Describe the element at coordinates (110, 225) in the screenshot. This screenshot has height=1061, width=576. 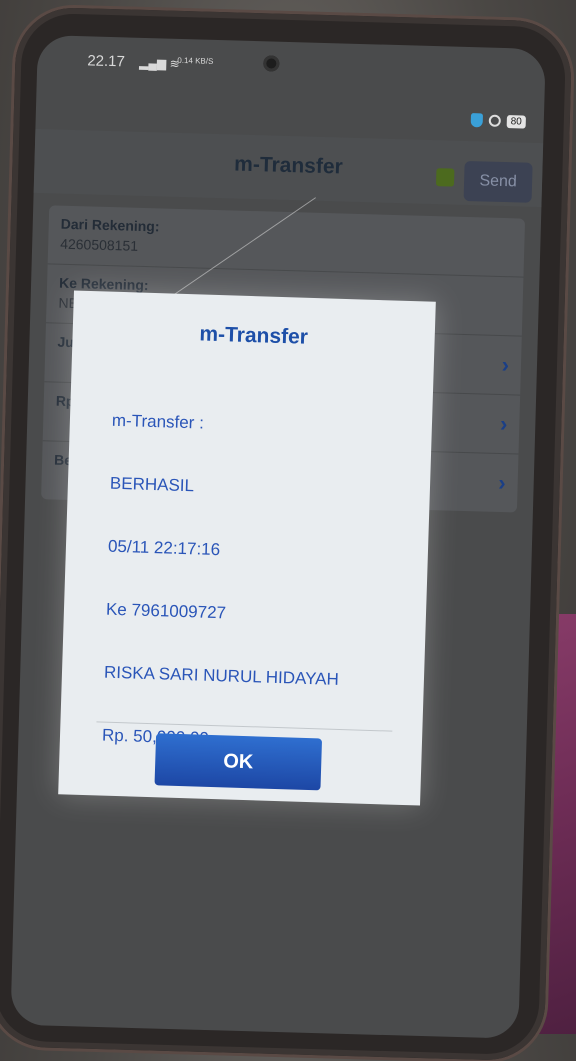
I see `form-label: Dari Rekening:` at that location.